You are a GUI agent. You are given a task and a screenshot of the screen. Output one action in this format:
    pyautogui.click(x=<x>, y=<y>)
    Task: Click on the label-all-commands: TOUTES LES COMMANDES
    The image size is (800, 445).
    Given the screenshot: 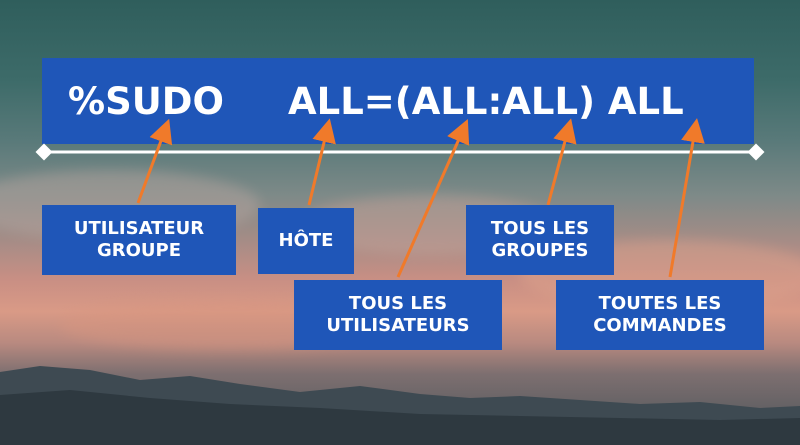 What is the action you would take?
    pyautogui.click(x=660, y=315)
    